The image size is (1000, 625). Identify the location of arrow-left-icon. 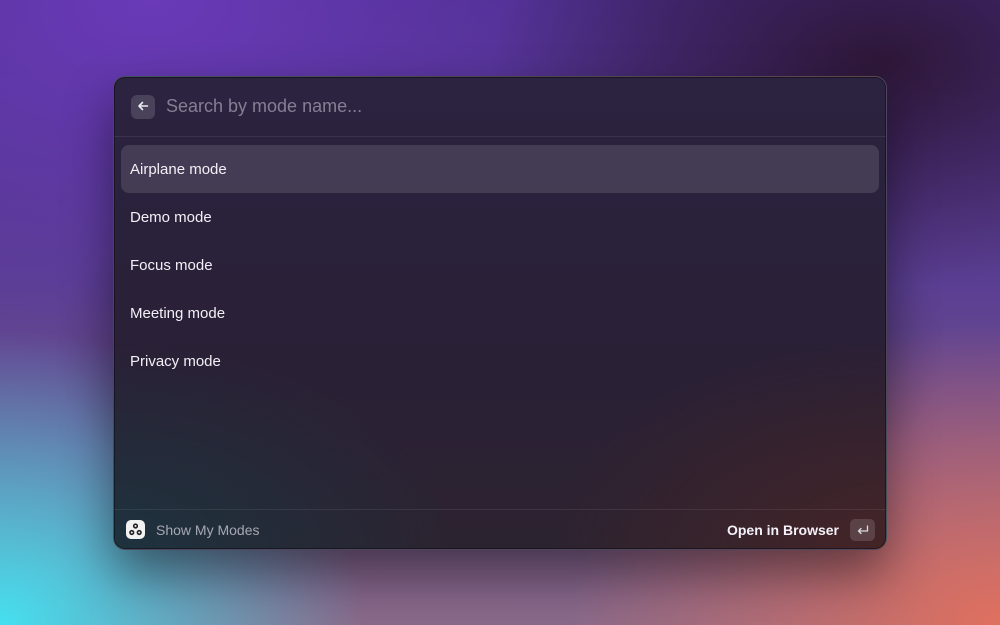
(143, 107).